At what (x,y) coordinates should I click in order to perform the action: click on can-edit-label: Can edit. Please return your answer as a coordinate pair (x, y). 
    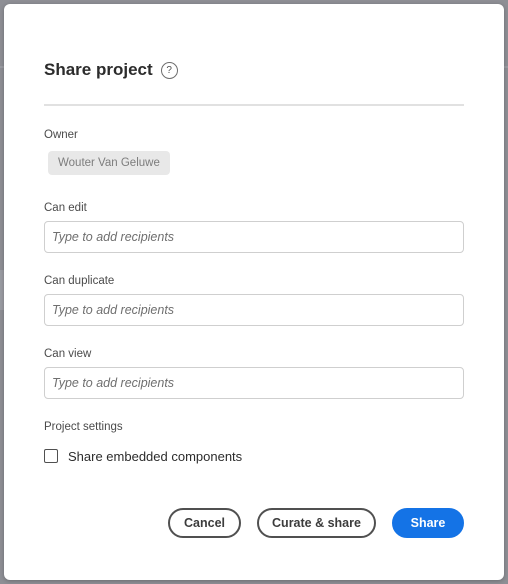
    Looking at the image, I should click on (65, 208).